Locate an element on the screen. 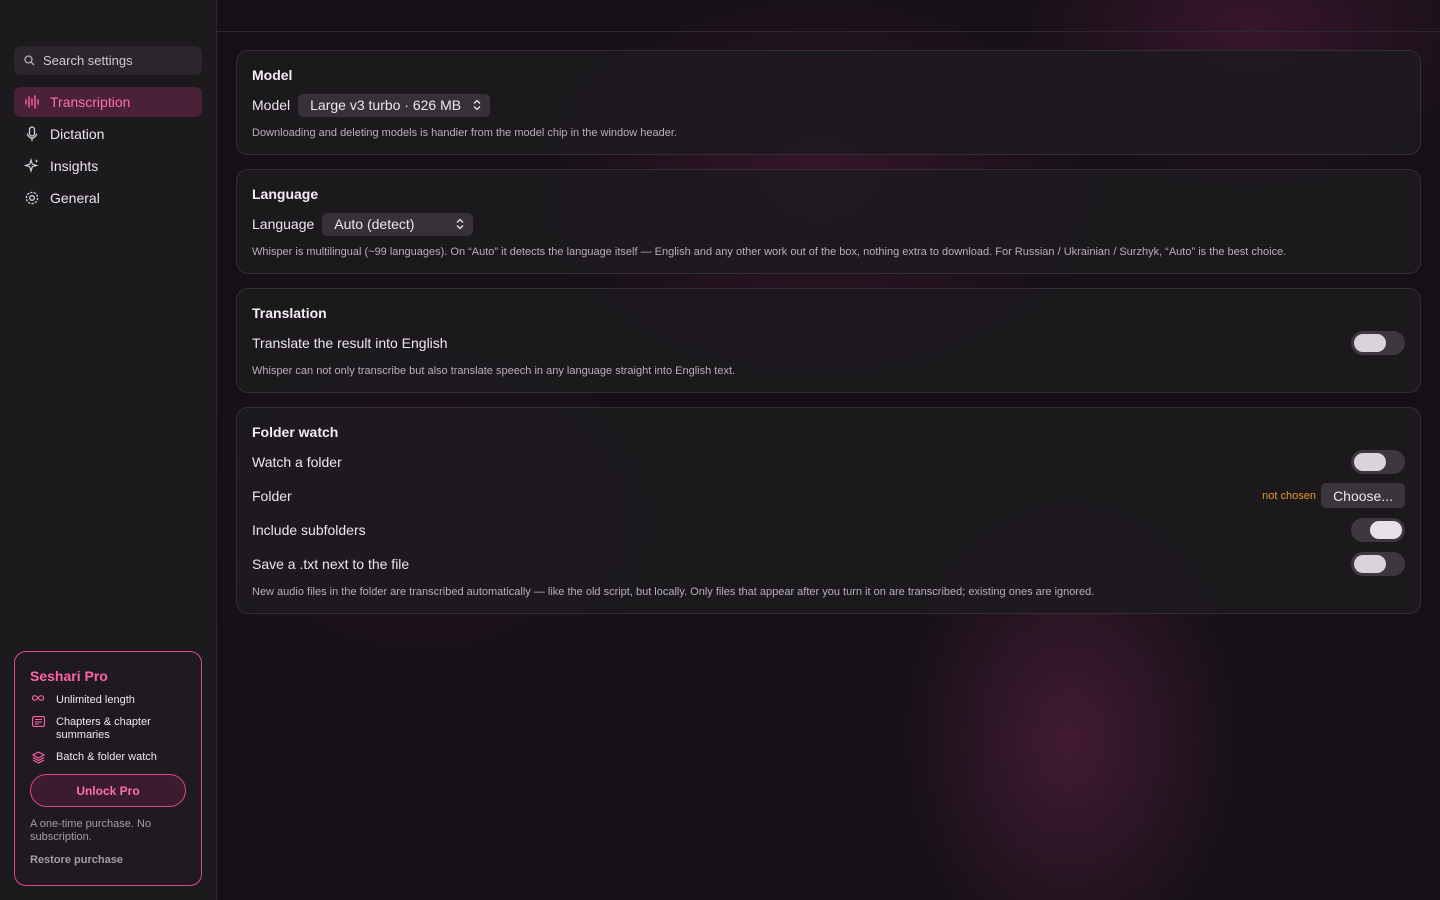  language-select: Auto (detect) is located at coordinates (398, 224).